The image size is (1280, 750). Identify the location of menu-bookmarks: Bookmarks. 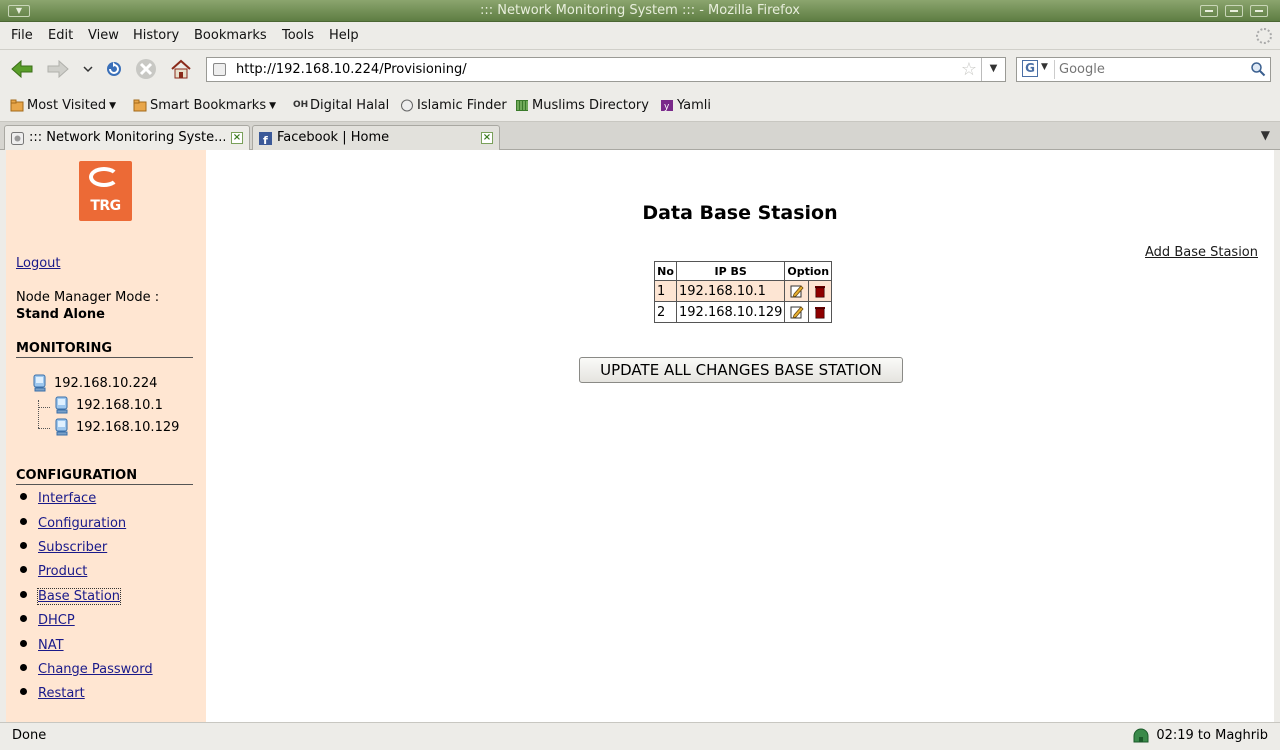
(230, 35).